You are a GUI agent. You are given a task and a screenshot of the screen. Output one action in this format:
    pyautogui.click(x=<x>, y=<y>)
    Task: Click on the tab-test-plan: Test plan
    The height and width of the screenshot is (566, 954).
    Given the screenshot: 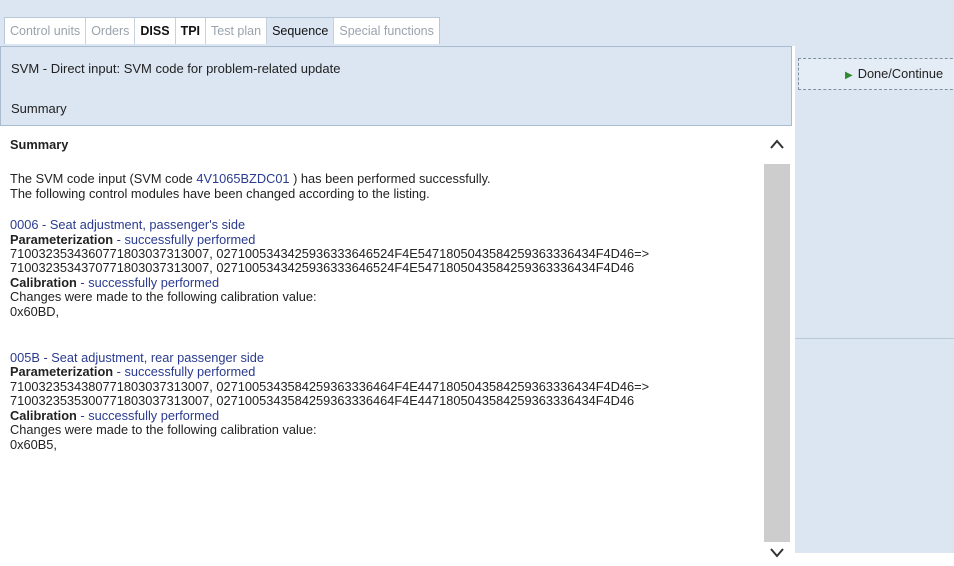 What is the action you would take?
    pyautogui.click(x=237, y=31)
    